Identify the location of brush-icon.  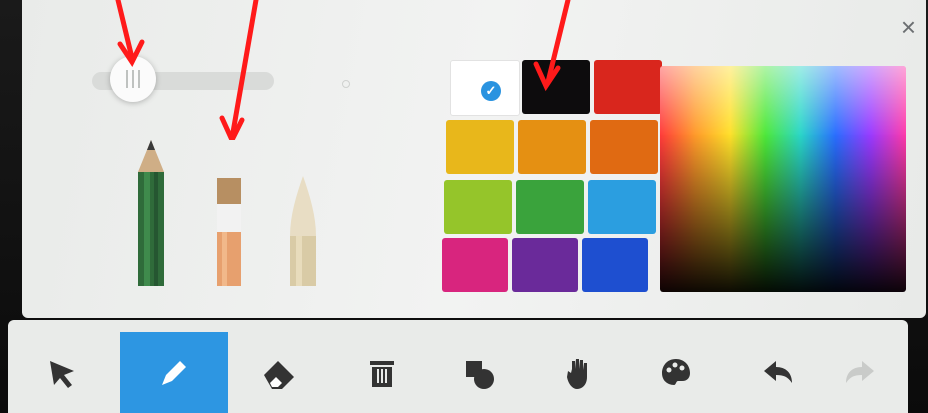
(229, 233).